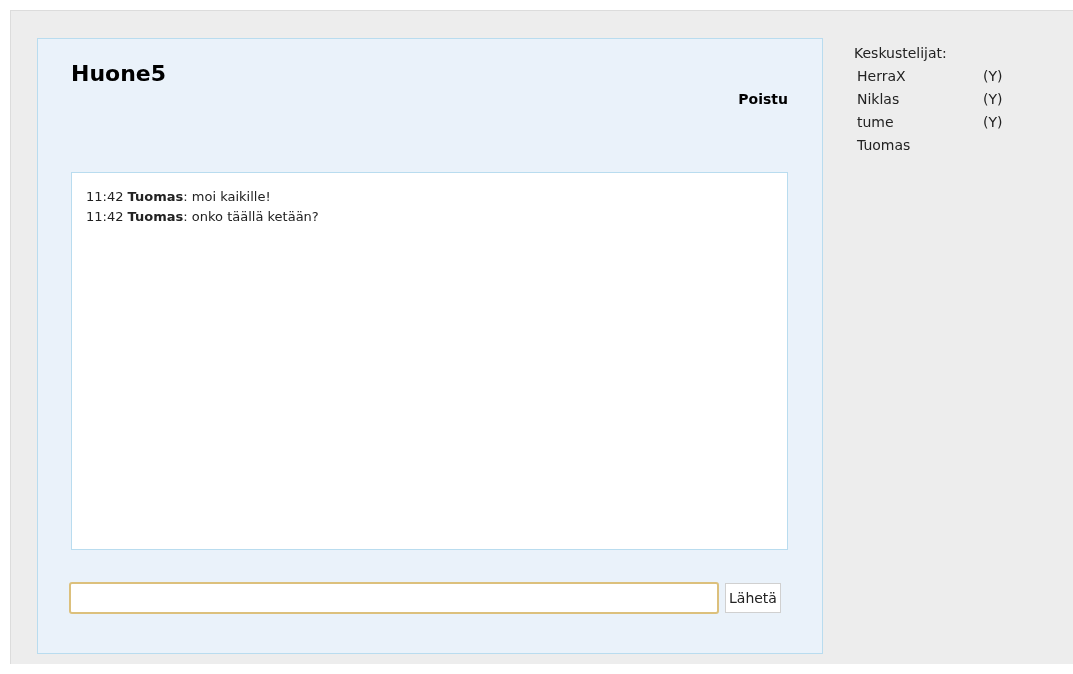 Image resolution: width=1073 pixels, height=674 pixels. I want to click on room-title: Huone5, so click(119, 73).